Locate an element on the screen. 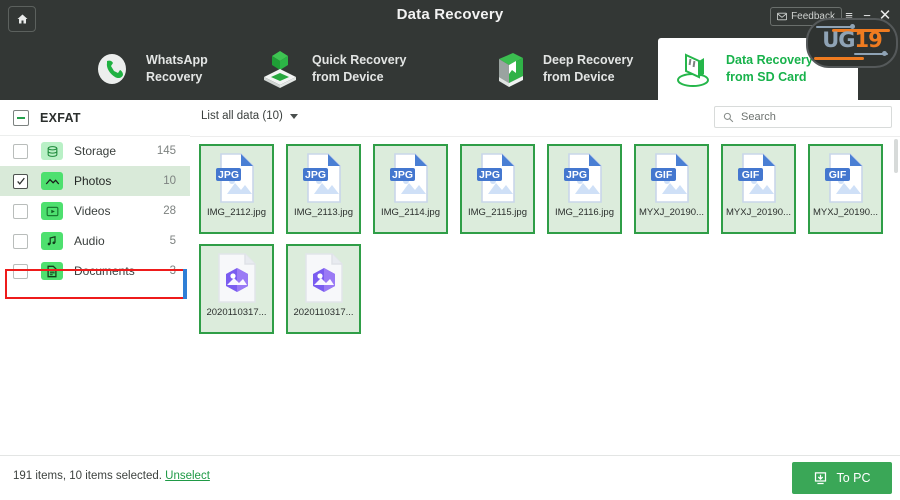  watermark-text: UG19 is located at coordinates (852, 40).